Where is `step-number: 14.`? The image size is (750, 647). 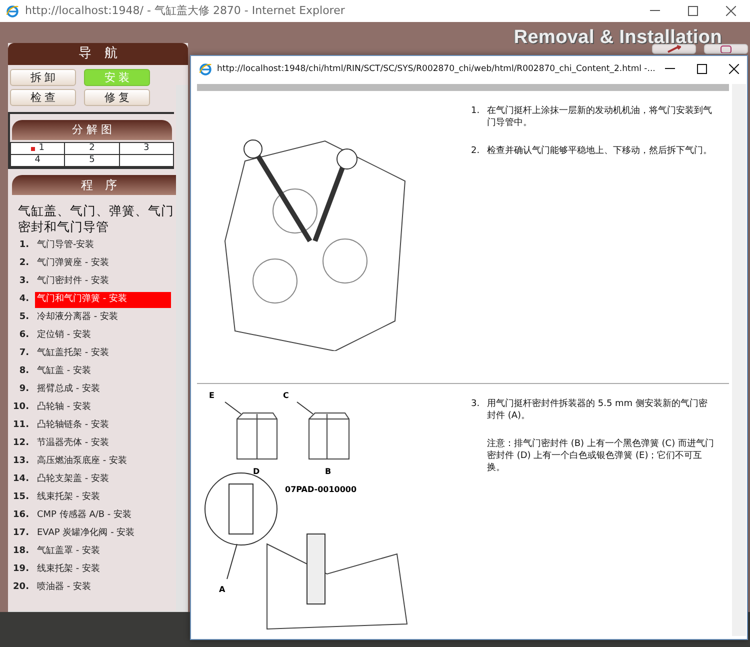 step-number: 14. is located at coordinates (21, 479).